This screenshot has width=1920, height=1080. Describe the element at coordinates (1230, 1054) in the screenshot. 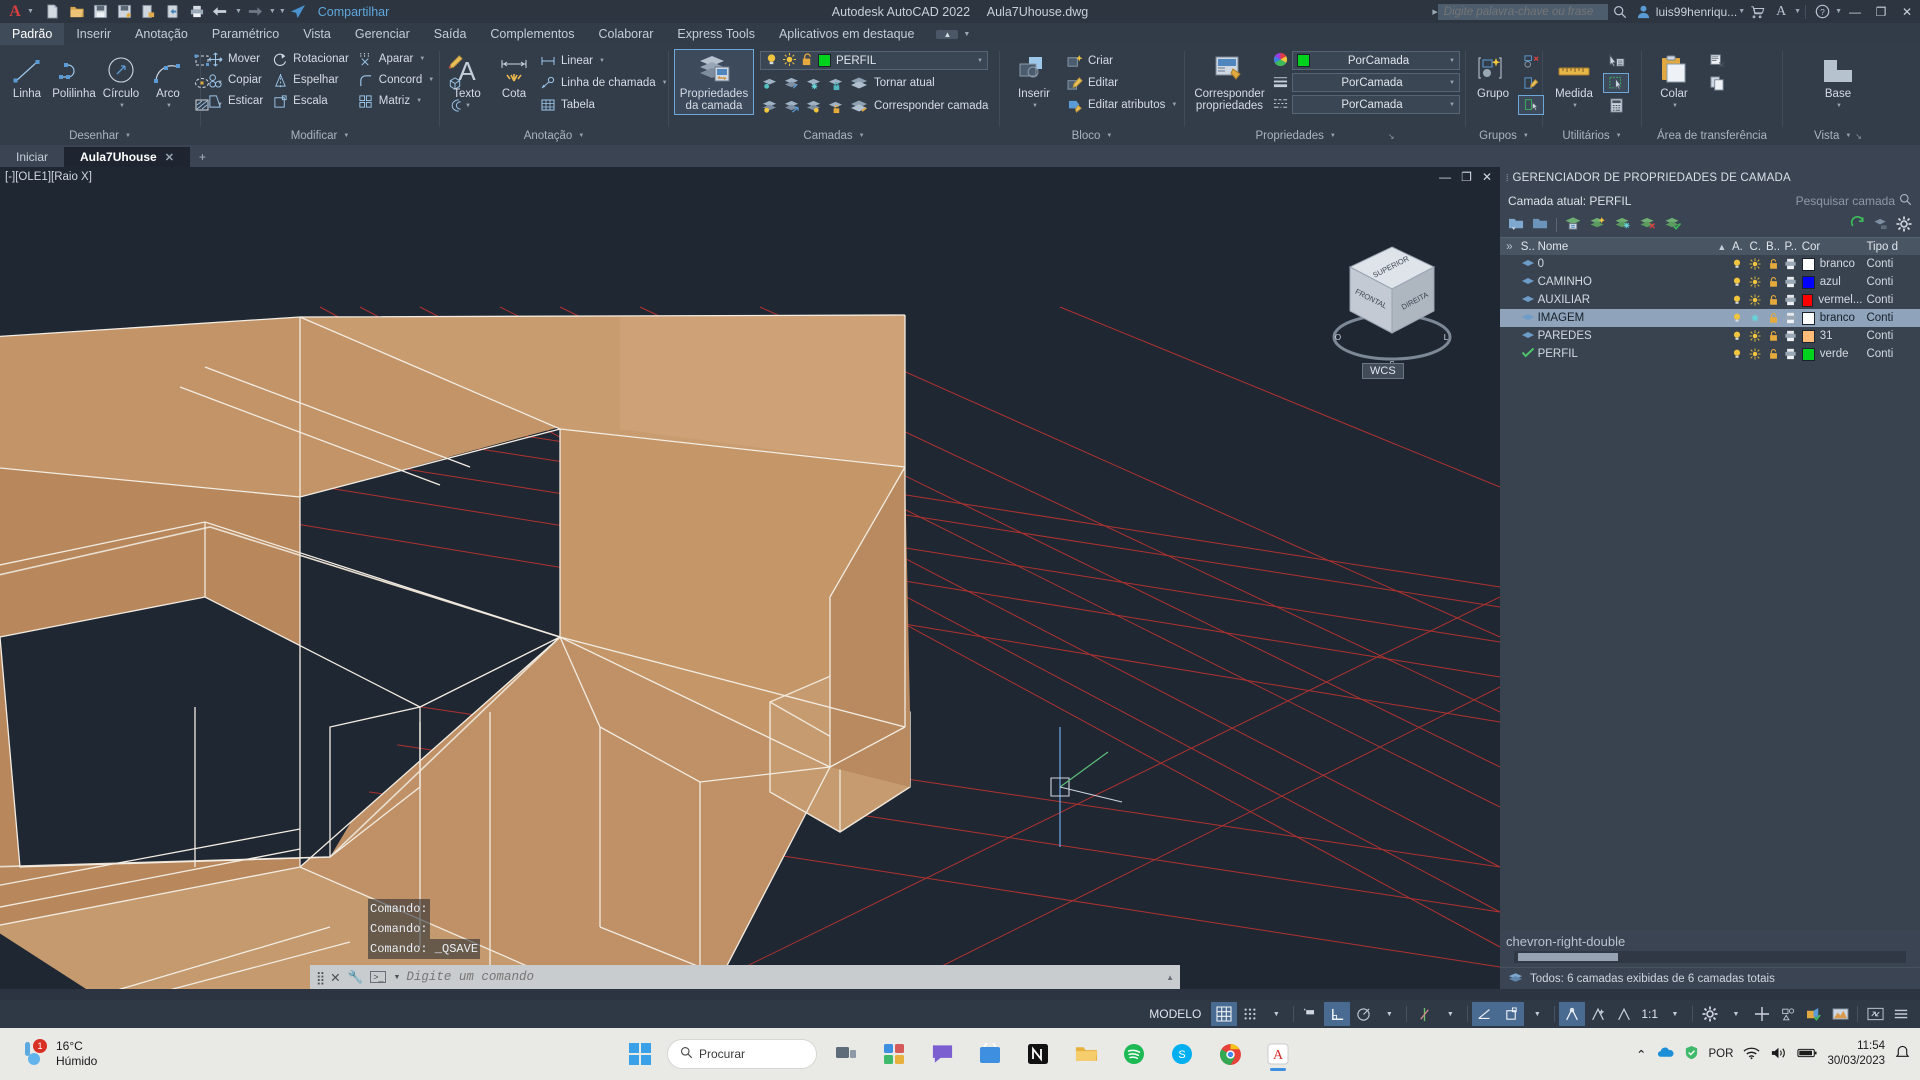

I see `chrome-icon` at that location.